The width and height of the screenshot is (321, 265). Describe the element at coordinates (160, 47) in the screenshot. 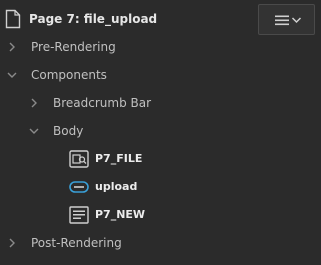

I see `tree-node-pre-rendering: Pre-Rendering` at that location.